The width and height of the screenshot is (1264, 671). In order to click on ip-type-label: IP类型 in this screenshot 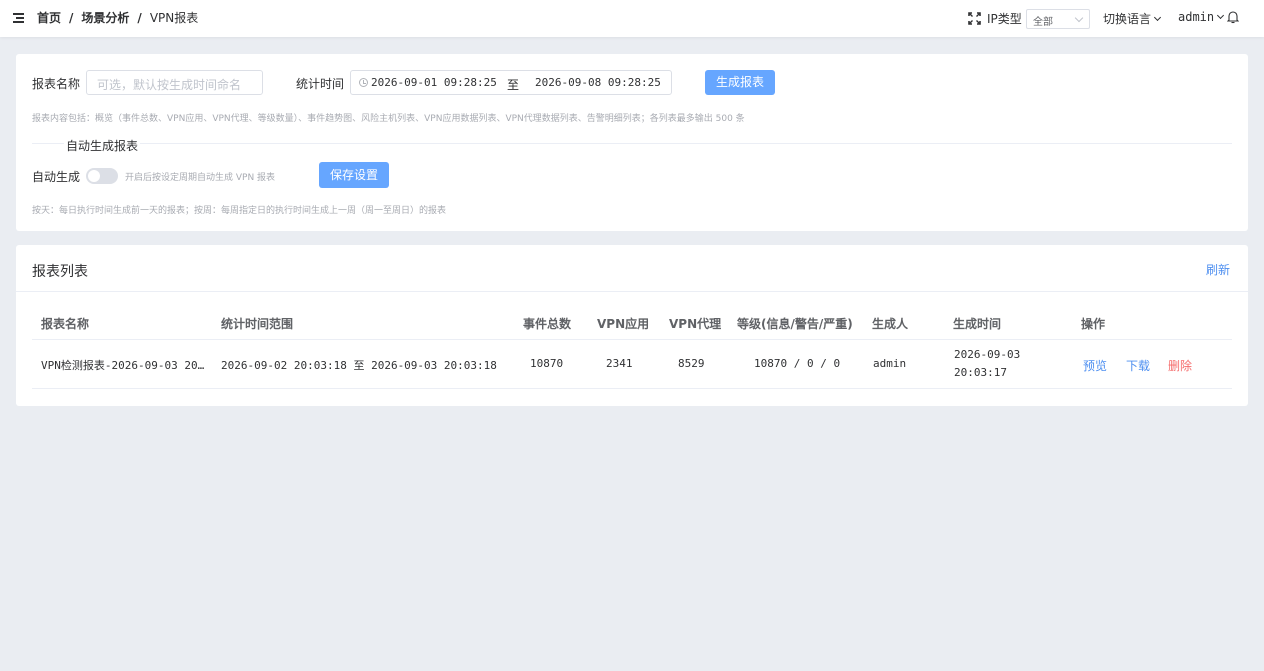, I will do `click(1004, 19)`.